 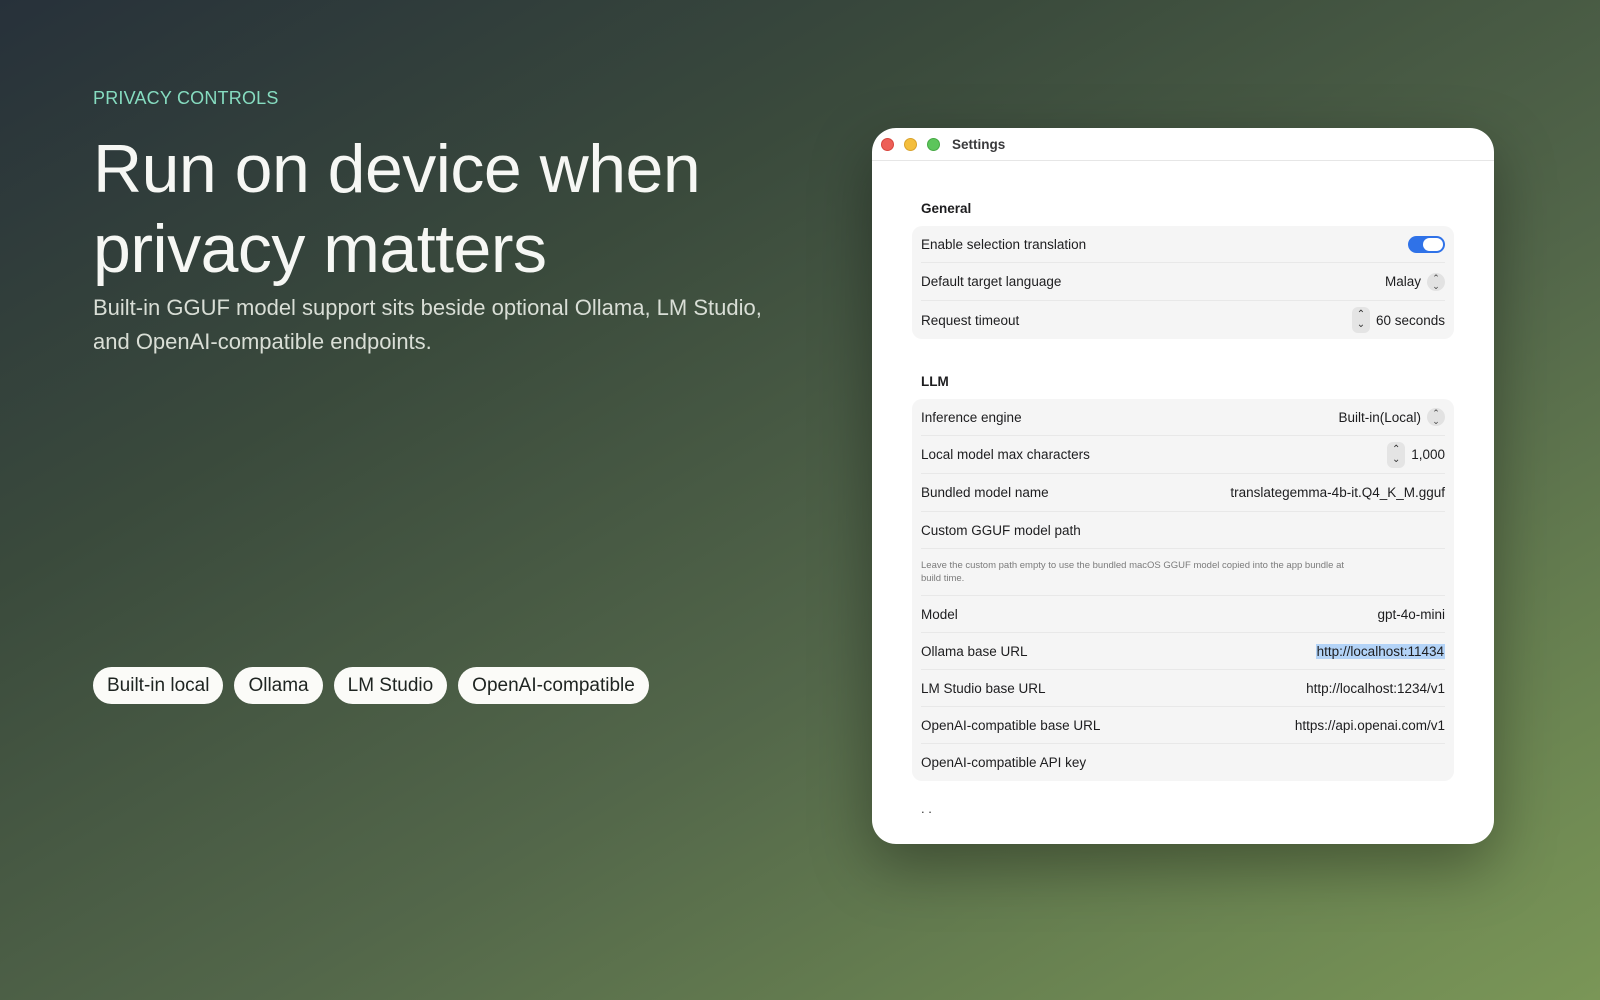 I want to click on engine-label: Inference engine, so click(x=971, y=417).